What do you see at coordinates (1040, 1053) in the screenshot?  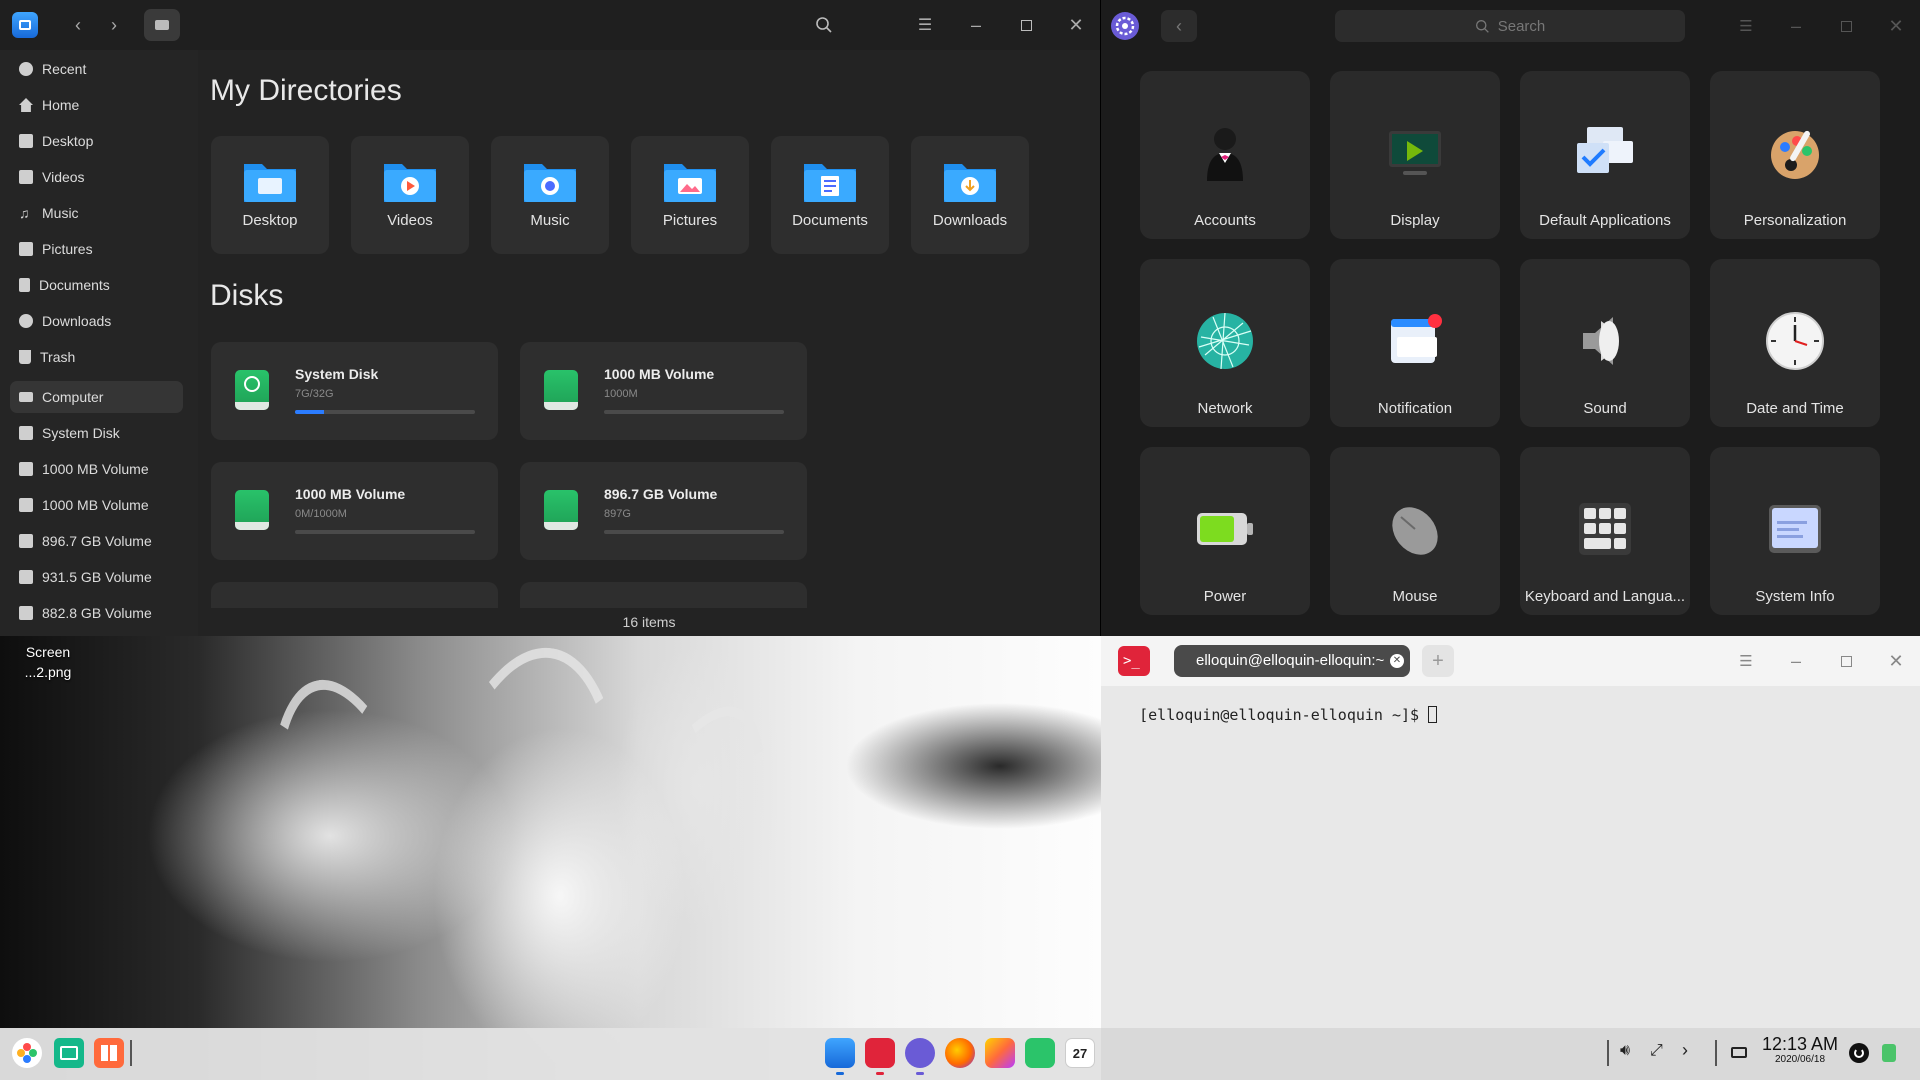 I see `music-dock-icon` at bounding box center [1040, 1053].